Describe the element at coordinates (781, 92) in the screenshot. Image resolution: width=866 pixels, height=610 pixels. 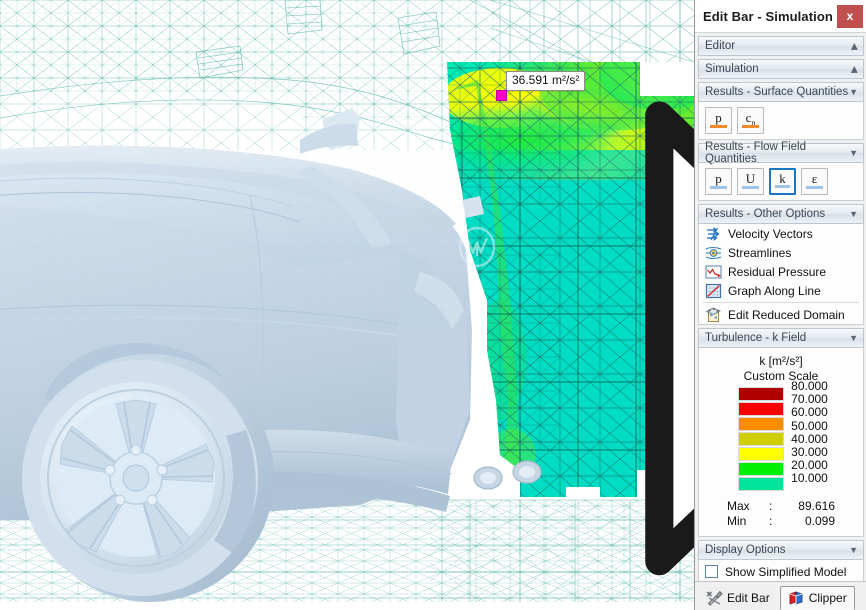
I see `group-header-surface-quantities: Results - Surface Quantities ▼` at that location.